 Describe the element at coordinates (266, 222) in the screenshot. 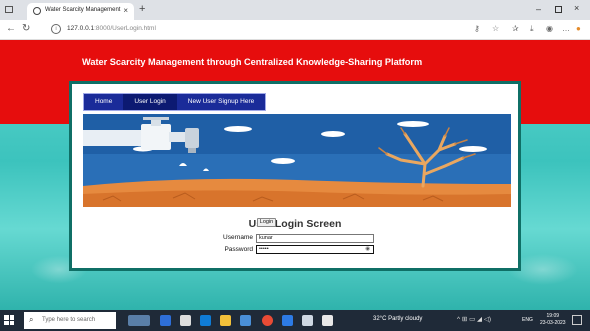

I see `login-button: Login` at that location.